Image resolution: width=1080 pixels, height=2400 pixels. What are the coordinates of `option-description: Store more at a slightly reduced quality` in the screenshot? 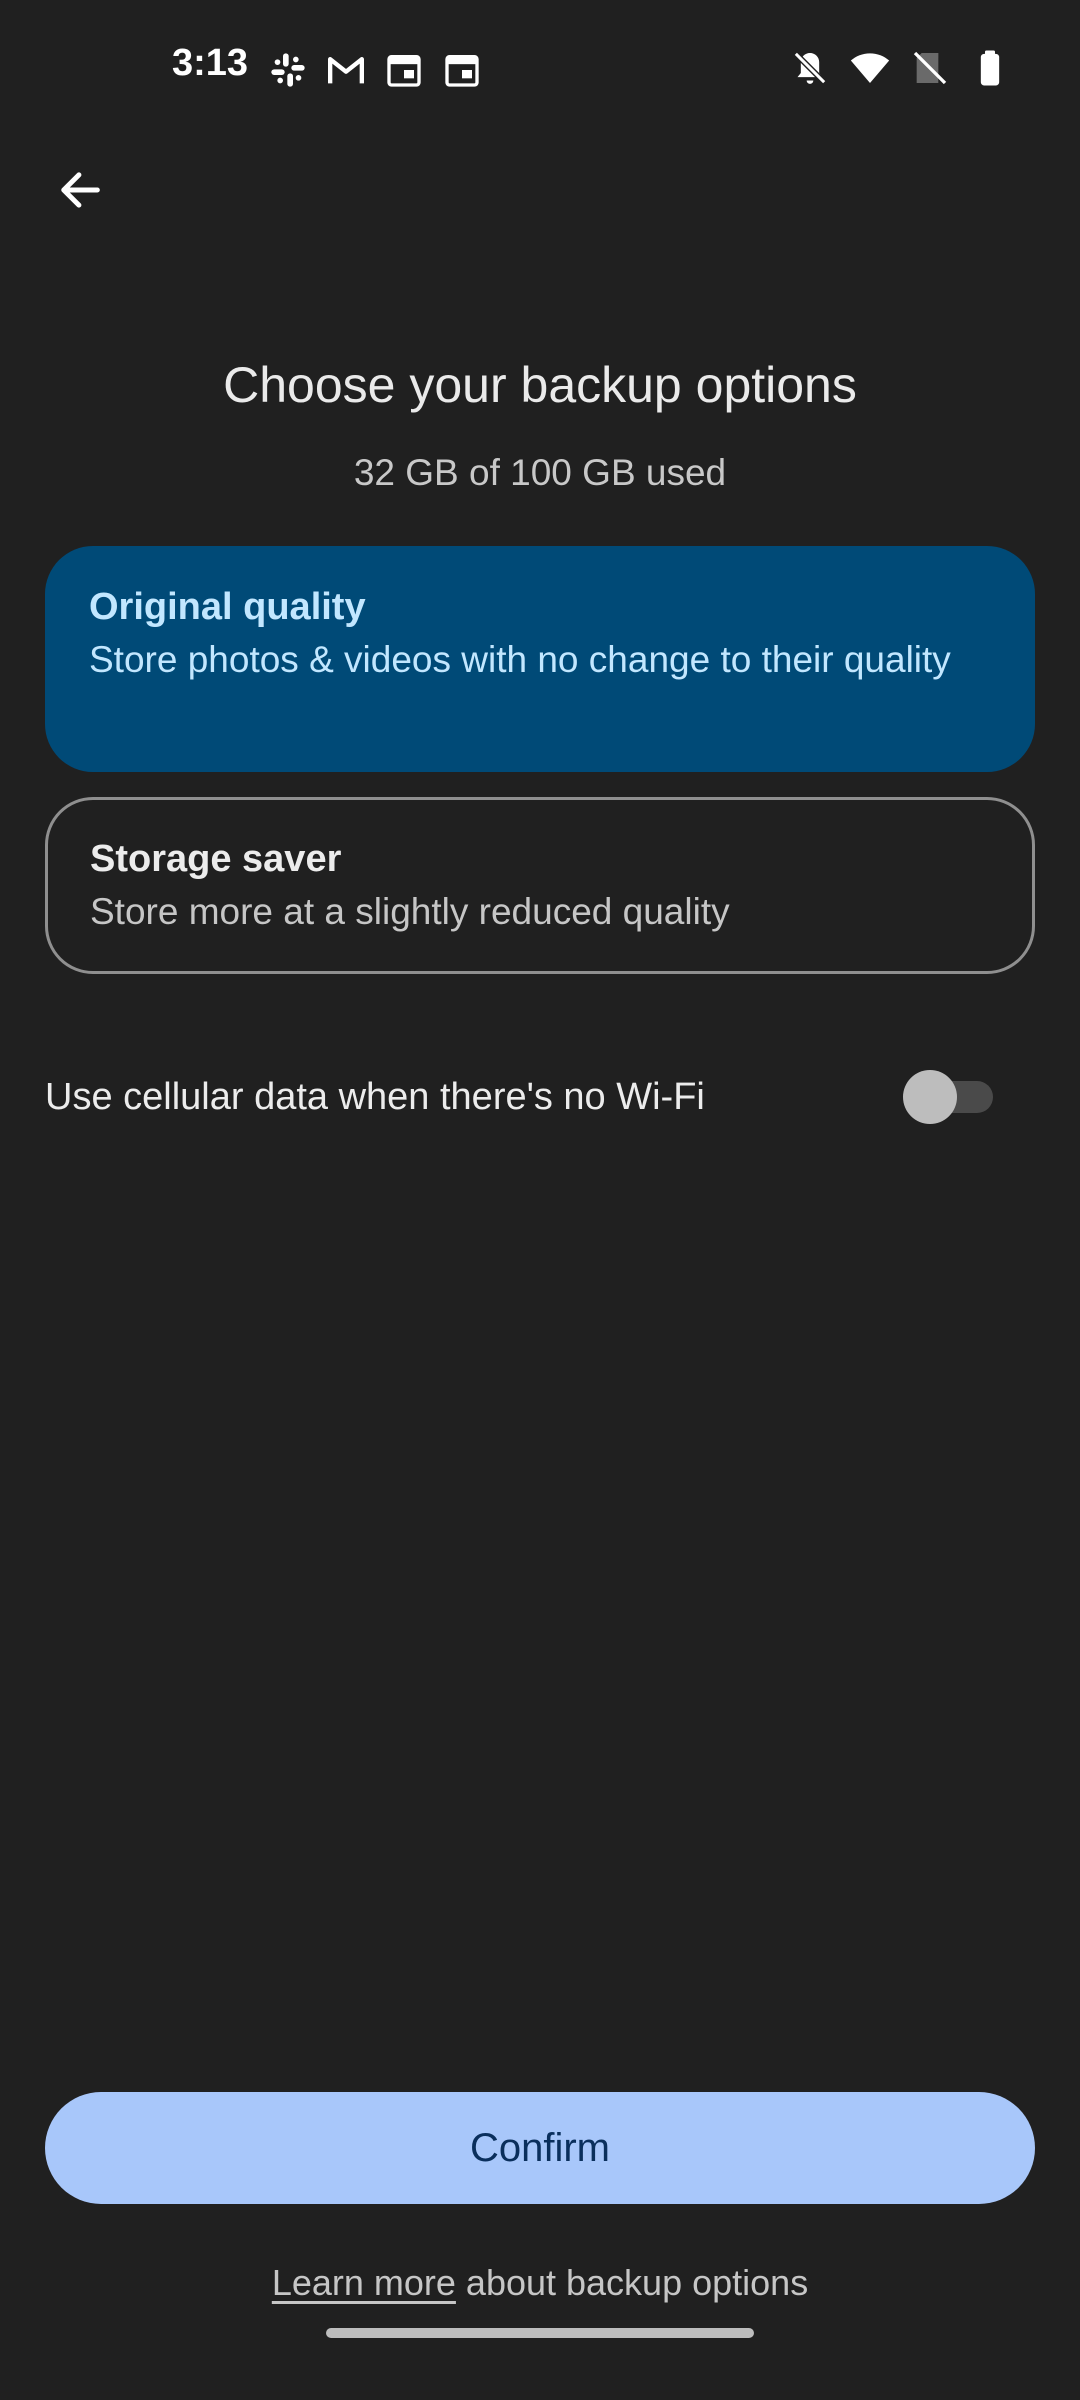 It's located at (410, 911).